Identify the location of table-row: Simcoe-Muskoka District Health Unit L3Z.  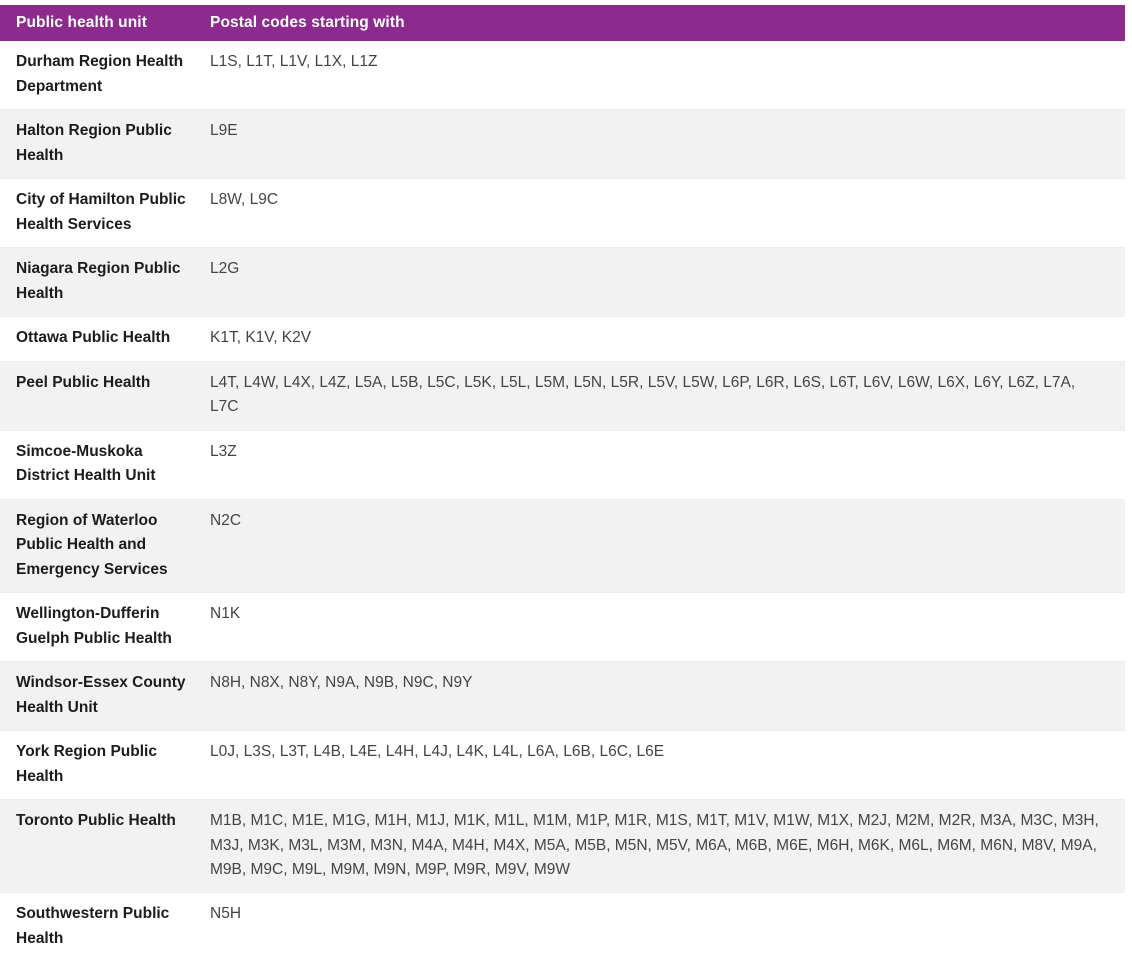
(562, 464).